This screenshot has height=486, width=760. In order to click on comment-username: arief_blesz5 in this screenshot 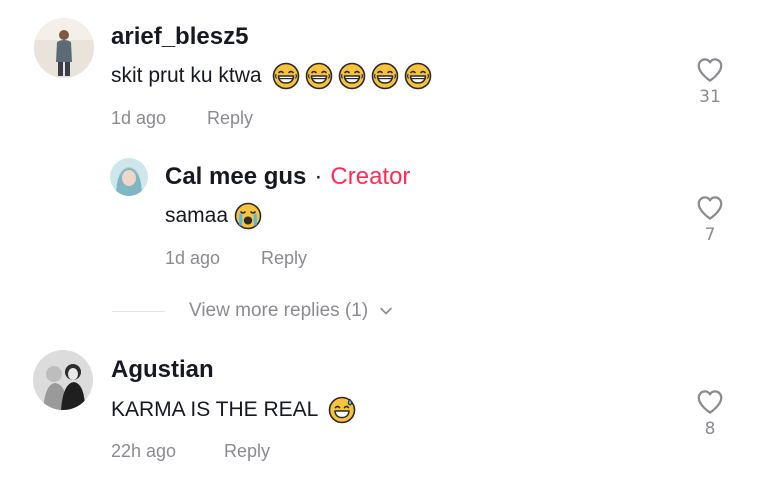, I will do `click(179, 37)`.